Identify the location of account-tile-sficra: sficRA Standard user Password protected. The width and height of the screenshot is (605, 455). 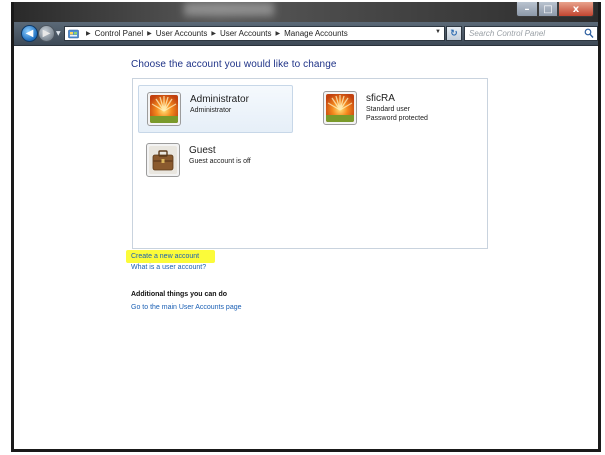
(392, 109).